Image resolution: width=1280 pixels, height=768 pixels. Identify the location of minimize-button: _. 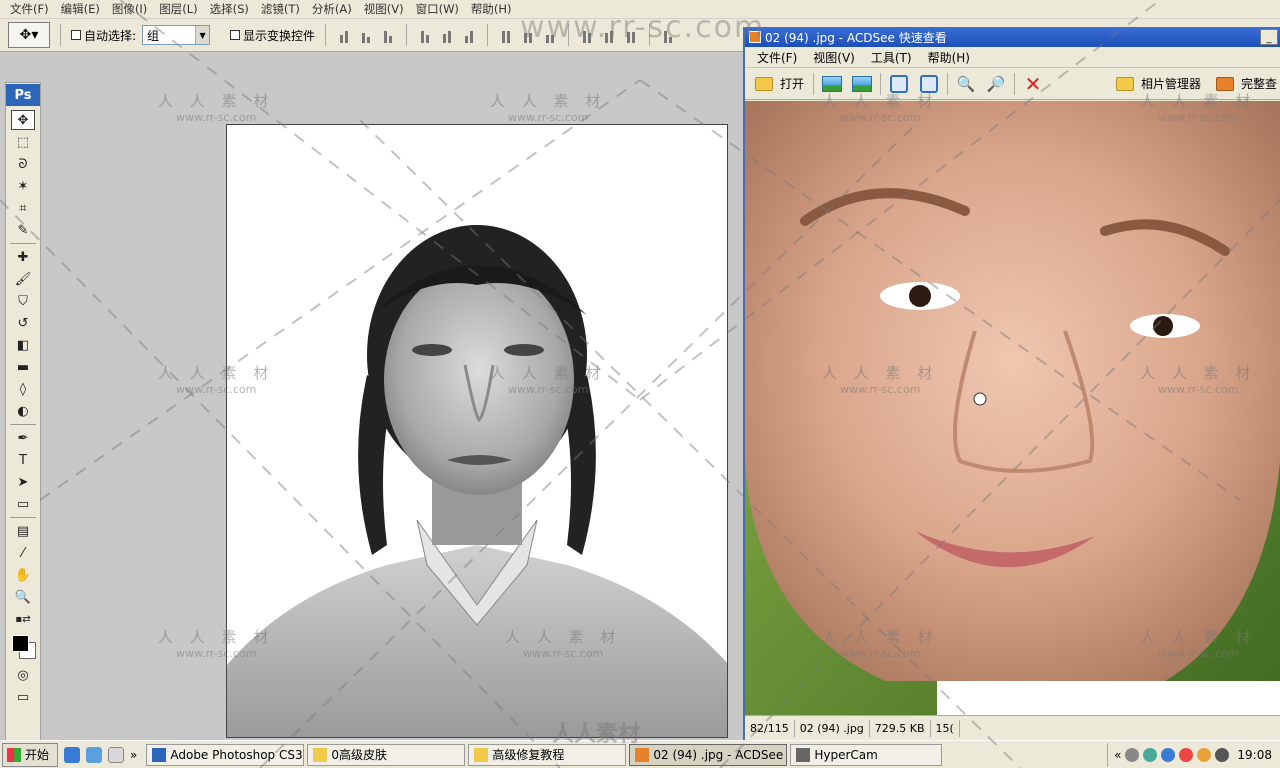
(1269, 37).